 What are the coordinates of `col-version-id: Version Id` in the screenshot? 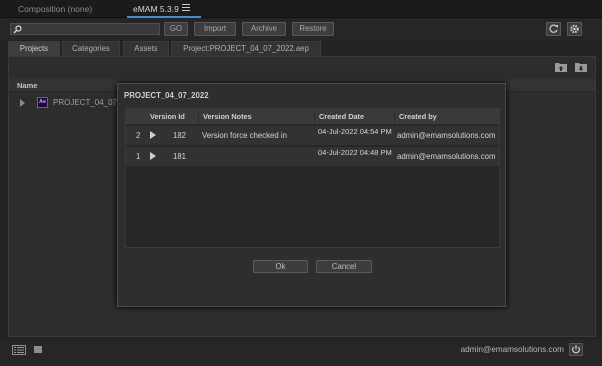 It's located at (172, 117).